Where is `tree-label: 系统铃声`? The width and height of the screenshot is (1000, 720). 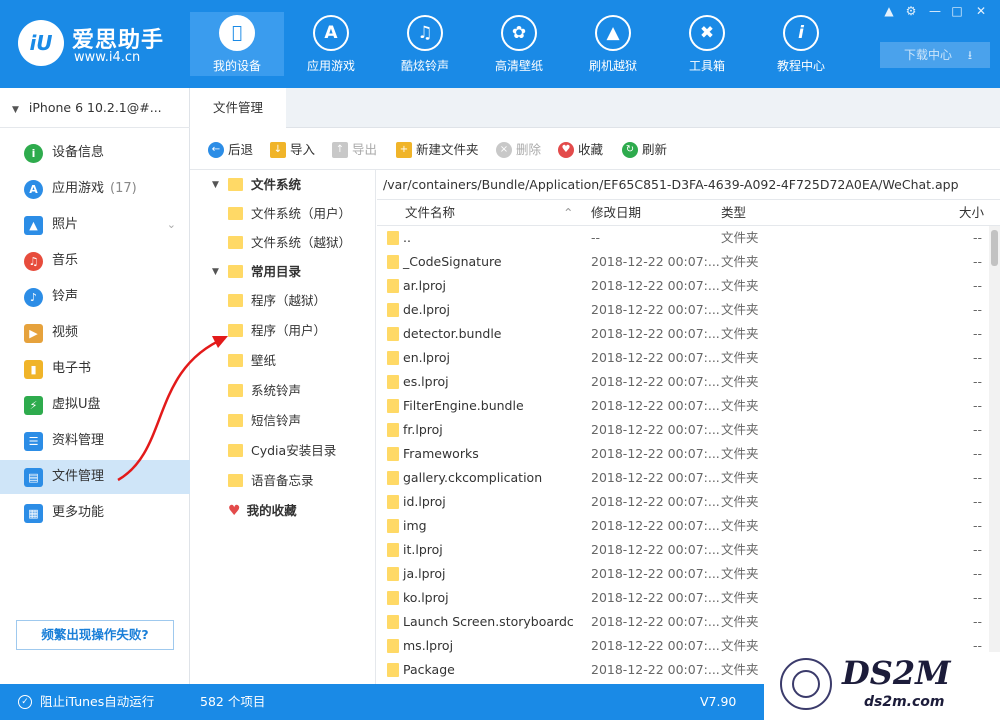 tree-label: 系统铃声 is located at coordinates (276, 390).